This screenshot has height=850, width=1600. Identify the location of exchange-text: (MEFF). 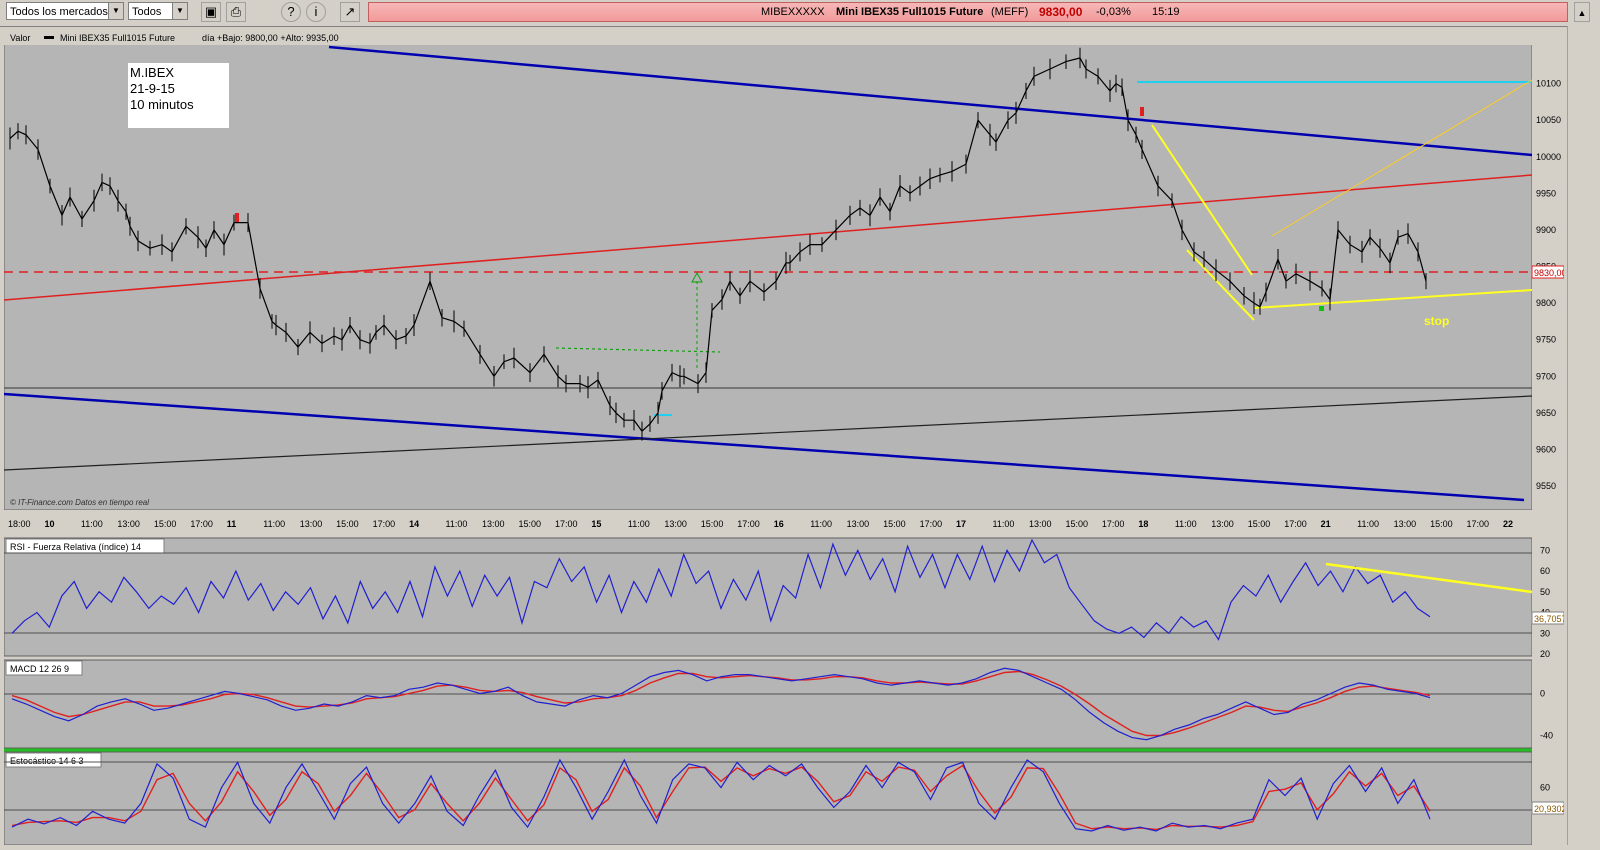
(1010, 12).